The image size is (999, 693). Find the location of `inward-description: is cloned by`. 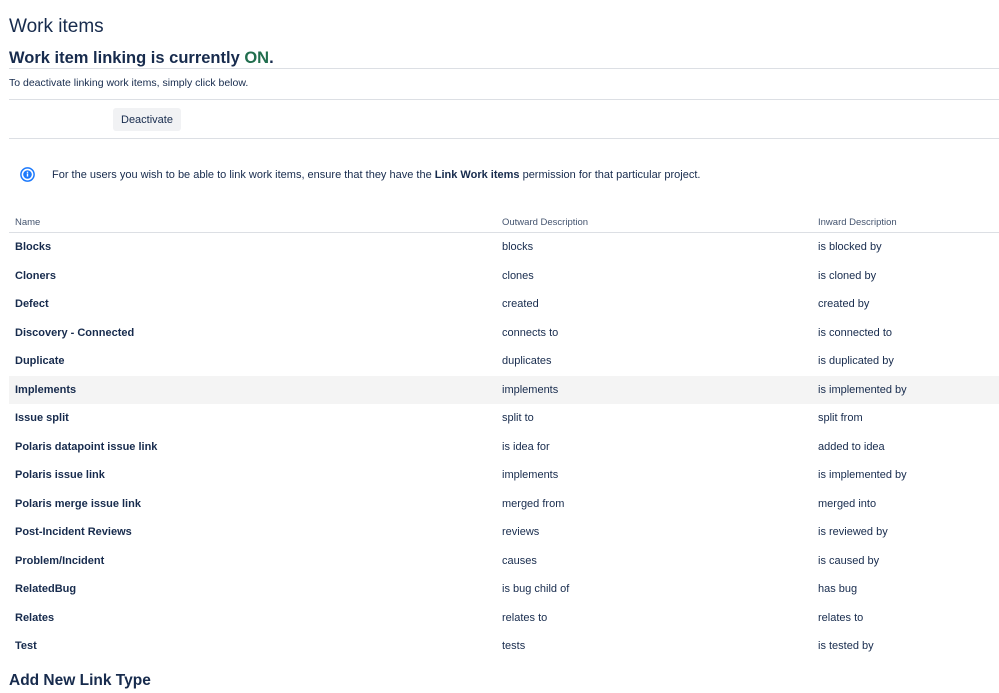

inward-description: is cloned by is located at coordinates (847, 275).